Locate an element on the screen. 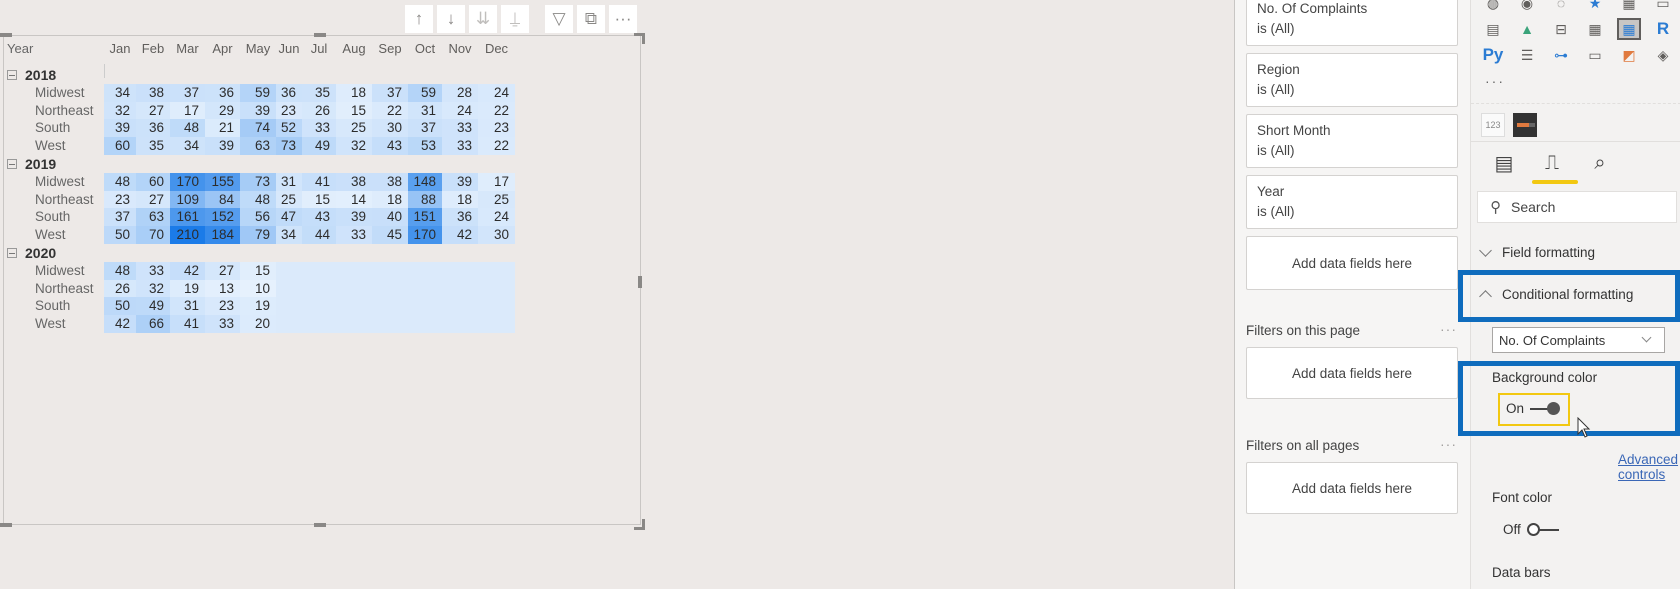 This screenshot has width=1680, height=589. column-header-jan: Jan is located at coordinates (120, 48).